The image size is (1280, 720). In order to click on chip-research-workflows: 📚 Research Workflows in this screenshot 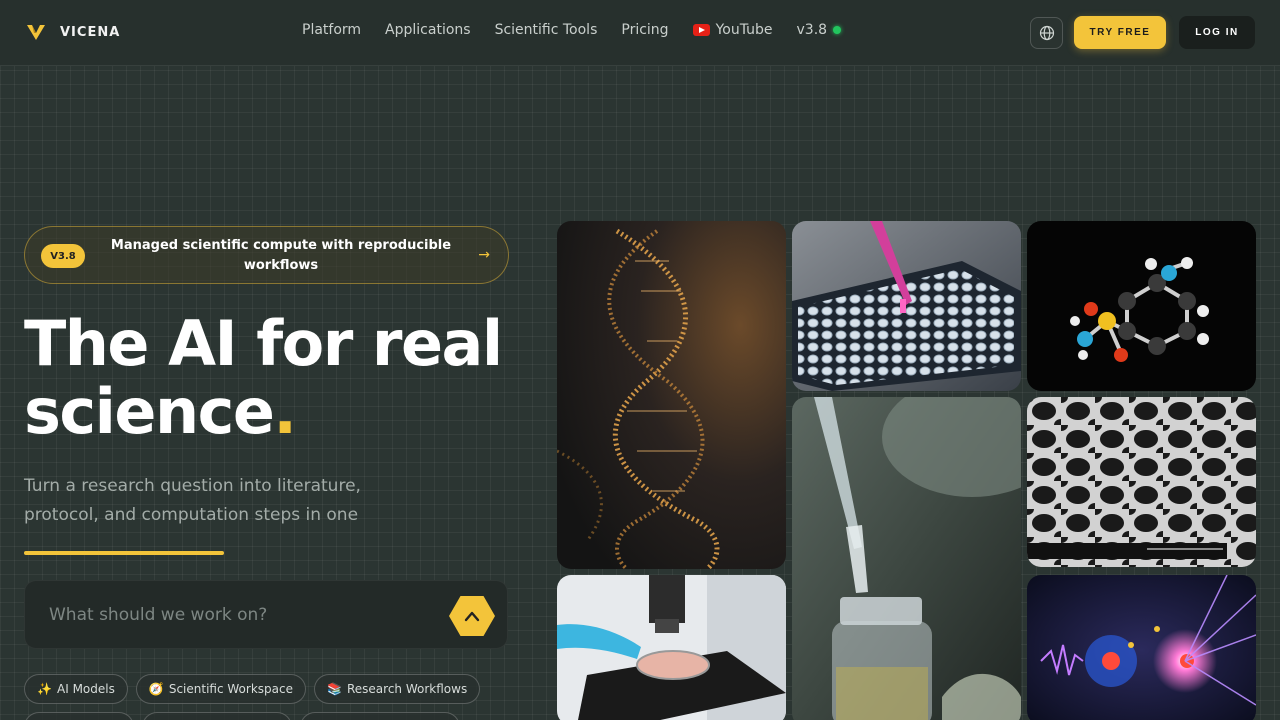, I will do `click(397, 689)`.